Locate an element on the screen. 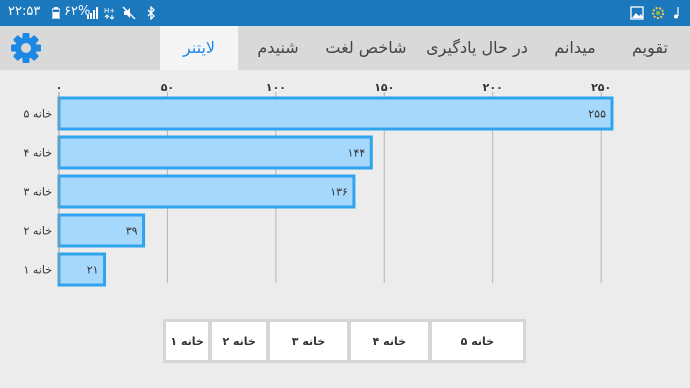  mute-icon is located at coordinates (129, 13).